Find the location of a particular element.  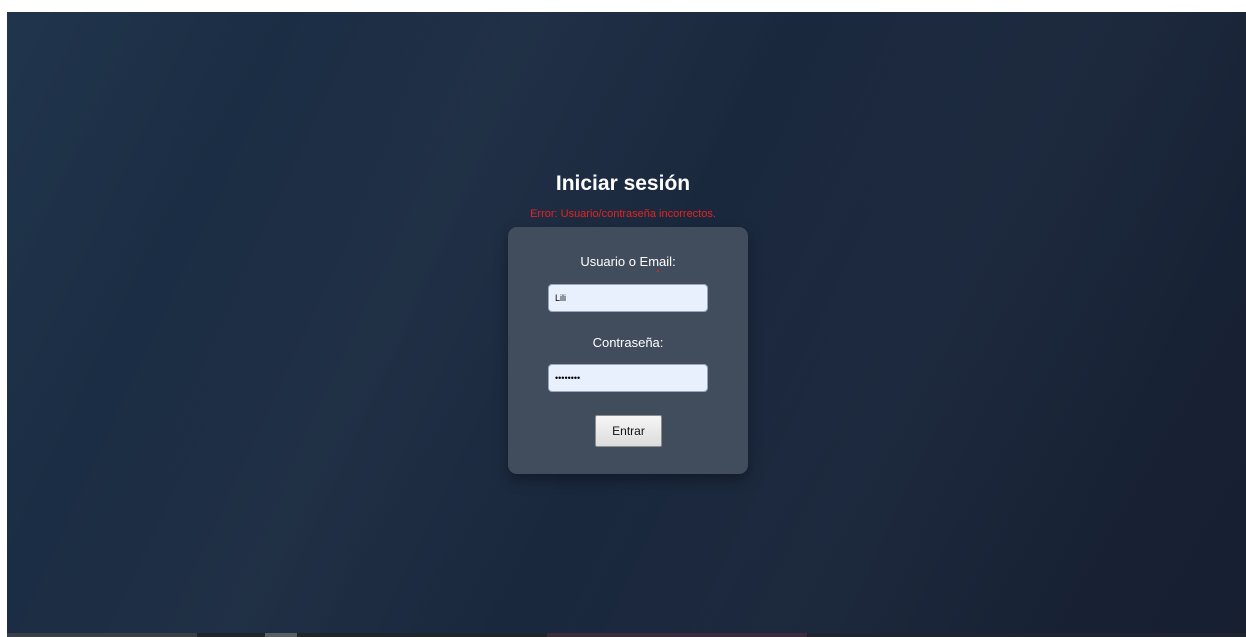

taskbar-strip is located at coordinates (626, 635).